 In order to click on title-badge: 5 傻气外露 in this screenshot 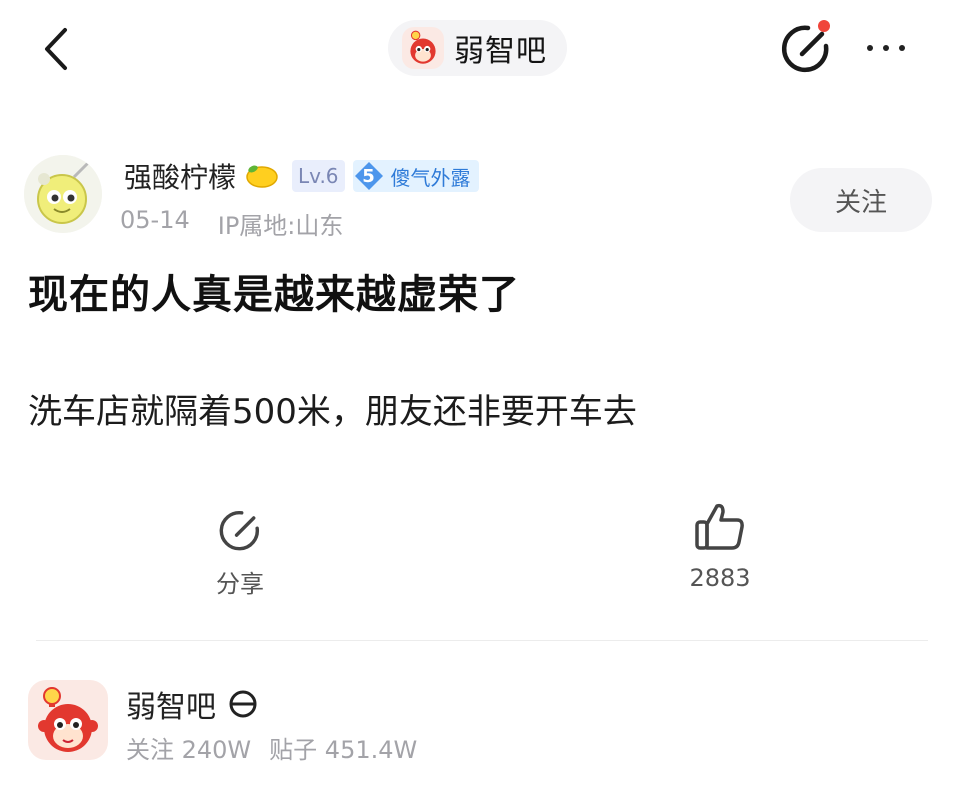, I will do `click(415, 176)`.